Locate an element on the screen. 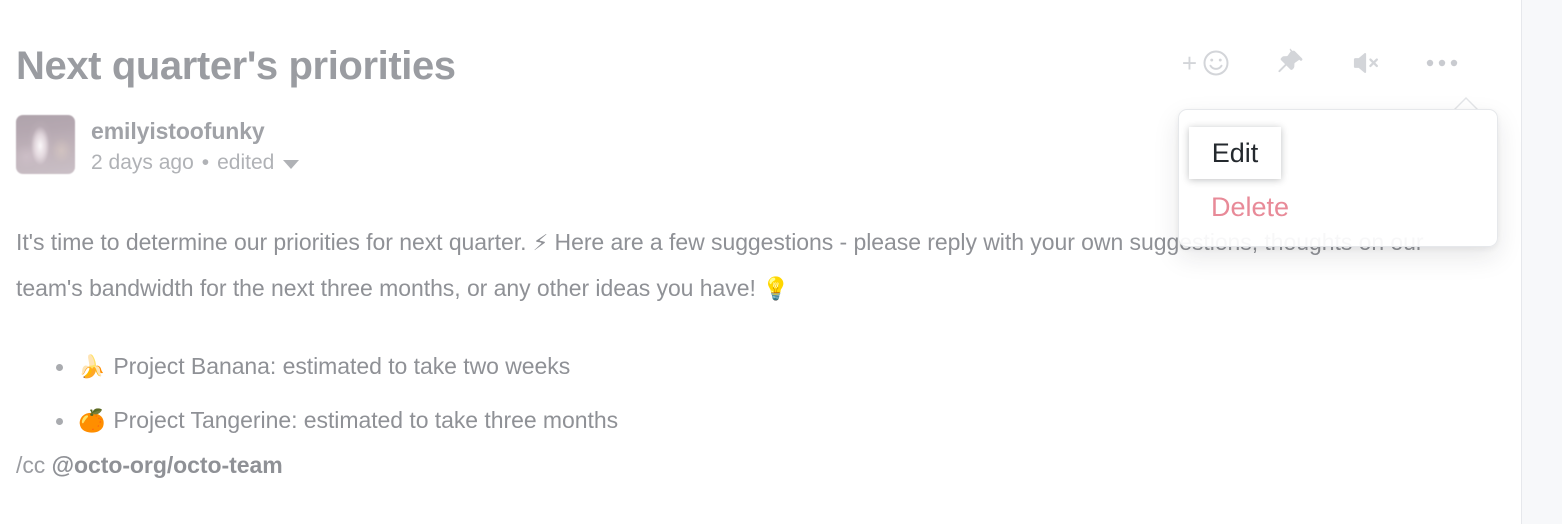 This screenshot has height=524, width=1562. mute-button is located at coordinates (1365, 63).